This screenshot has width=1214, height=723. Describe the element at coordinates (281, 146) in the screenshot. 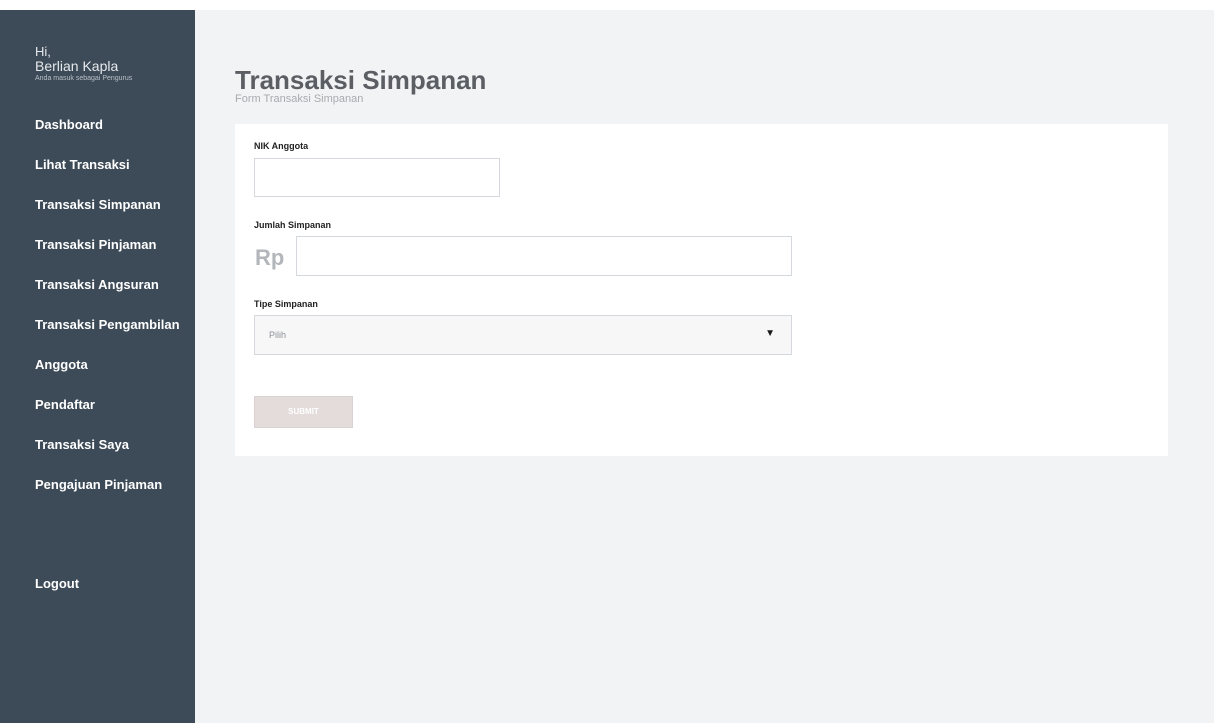

I see `nik-label: NIK Anggota` at that location.